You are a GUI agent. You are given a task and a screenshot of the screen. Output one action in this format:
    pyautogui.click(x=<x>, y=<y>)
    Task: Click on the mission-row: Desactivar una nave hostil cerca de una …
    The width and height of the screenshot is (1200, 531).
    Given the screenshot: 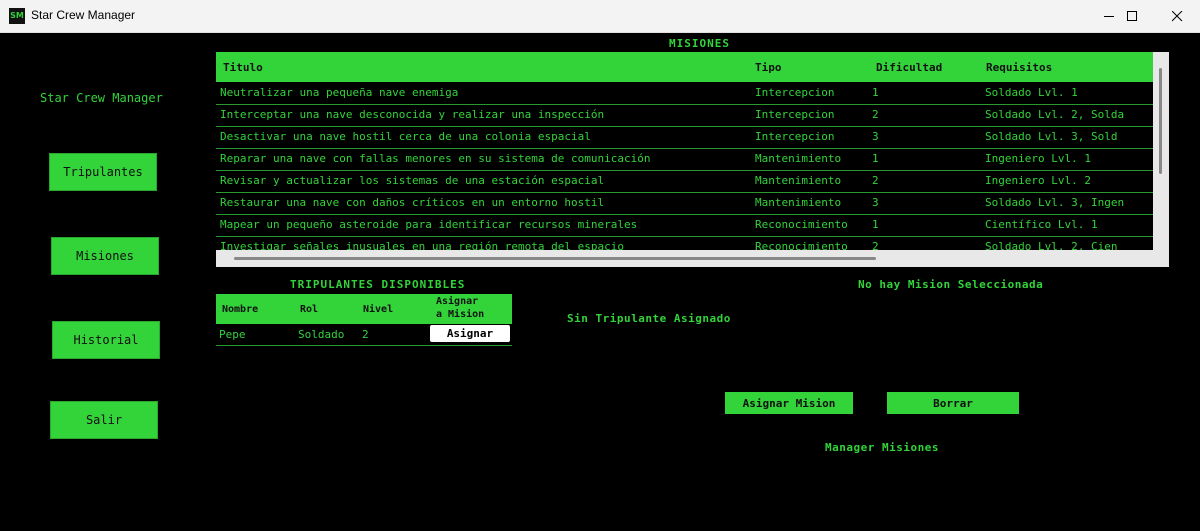 What is the action you would take?
    pyautogui.click(x=684, y=137)
    